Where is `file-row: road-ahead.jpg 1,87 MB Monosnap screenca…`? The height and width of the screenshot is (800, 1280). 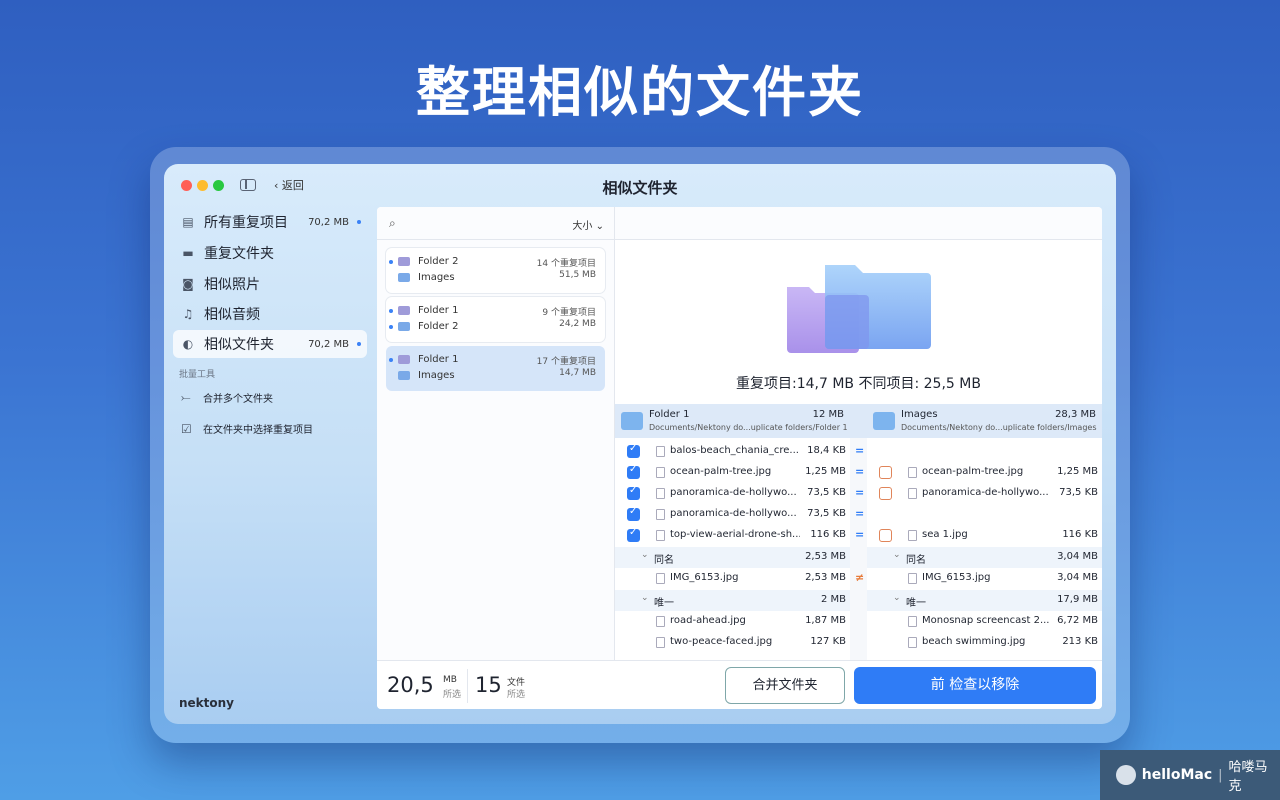 file-row: road-ahead.jpg 1,87 MB Monosnap screenca… is located at coordinates (858, 621).